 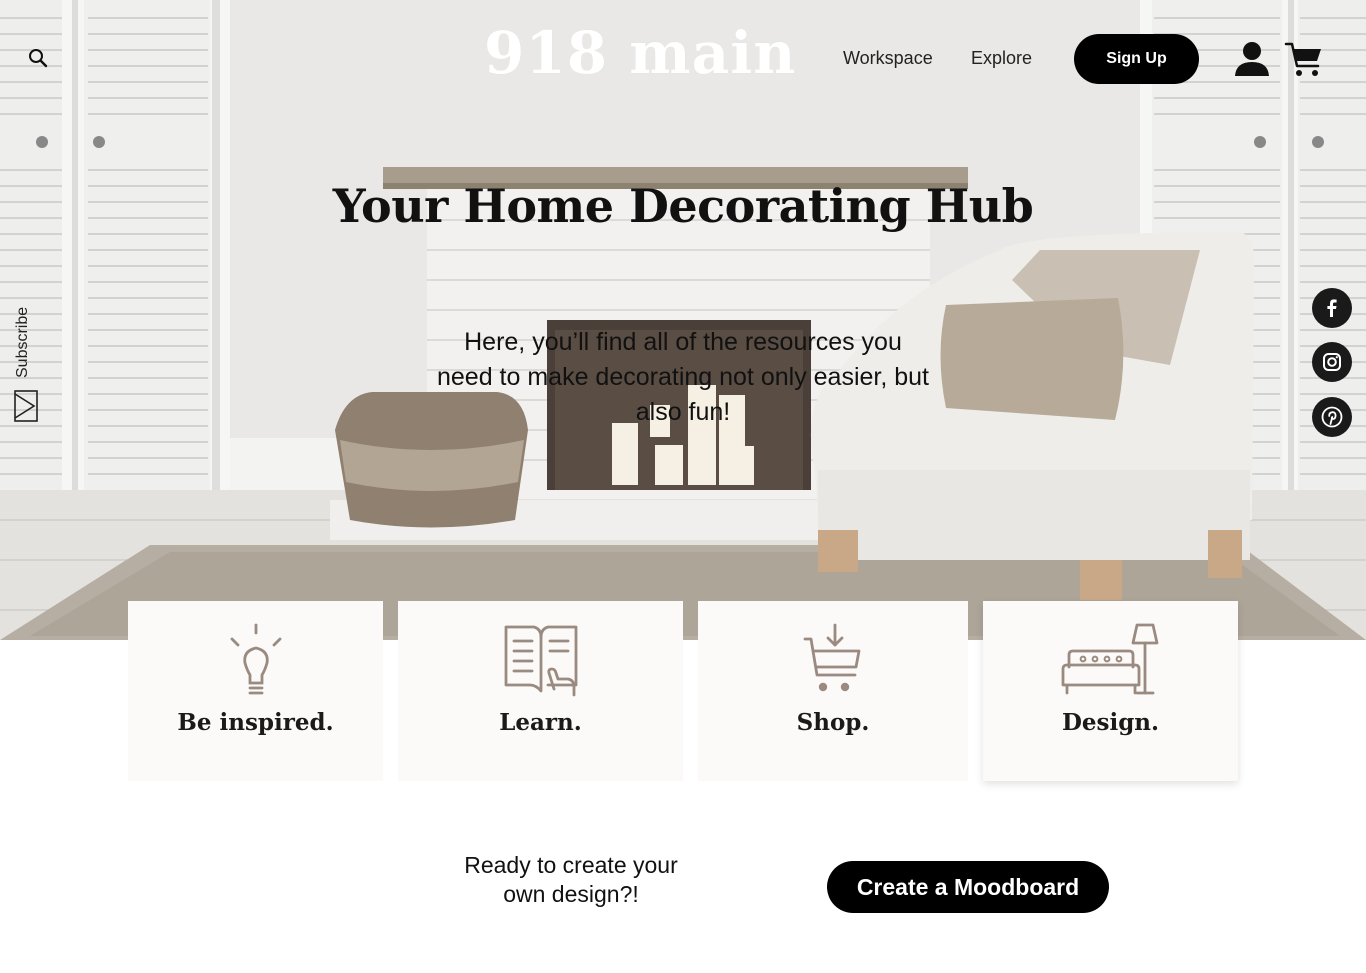 I want to click on card-design: Design., so click(x=1110, y=691).